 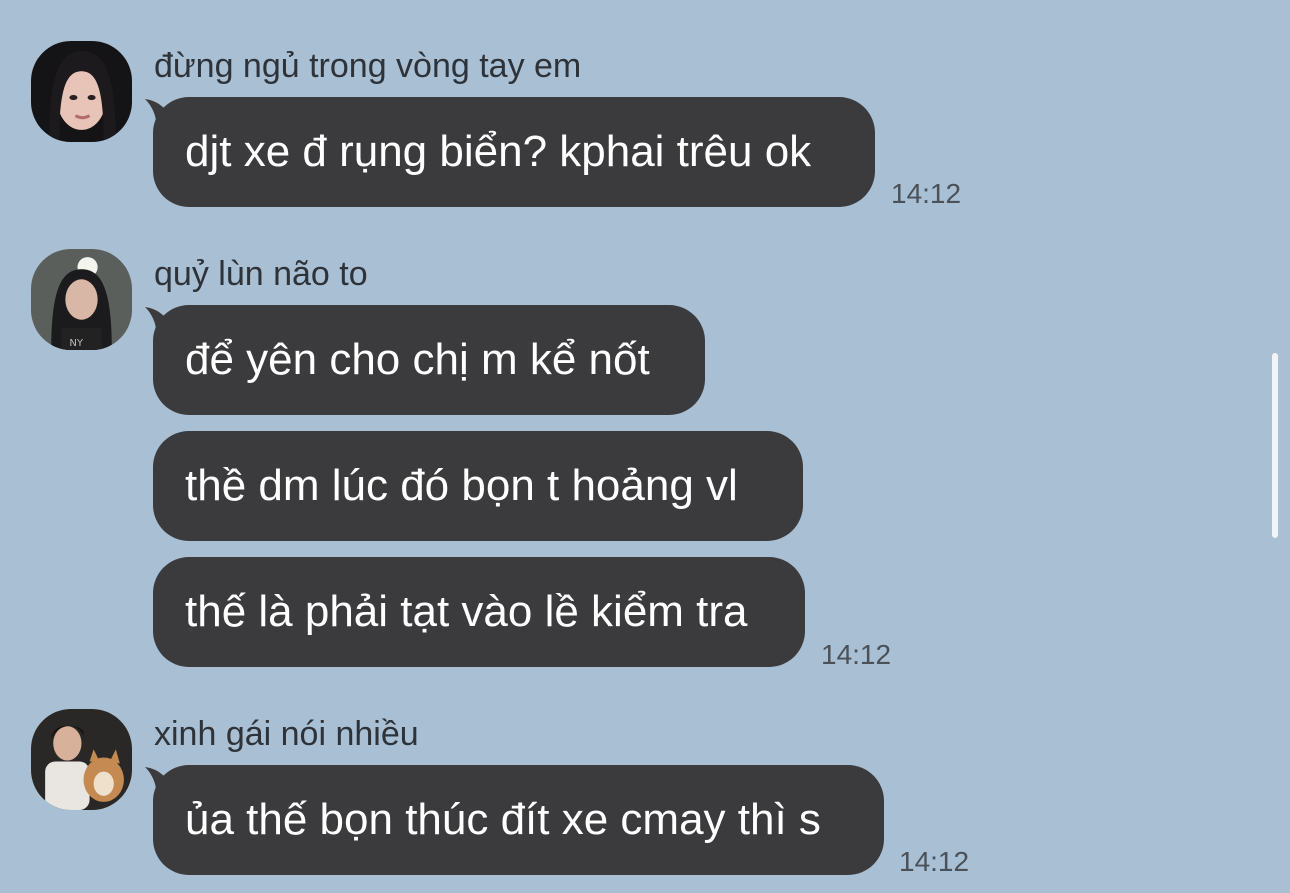 What do you see at coordinates (261, 274) in the screenshot?
I see `sender-name: quỷ lùn não to` at bounding box center [261, 274].